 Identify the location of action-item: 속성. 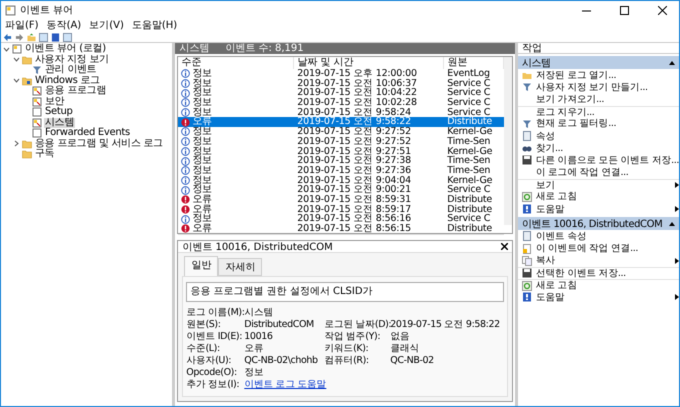
(598, 136).